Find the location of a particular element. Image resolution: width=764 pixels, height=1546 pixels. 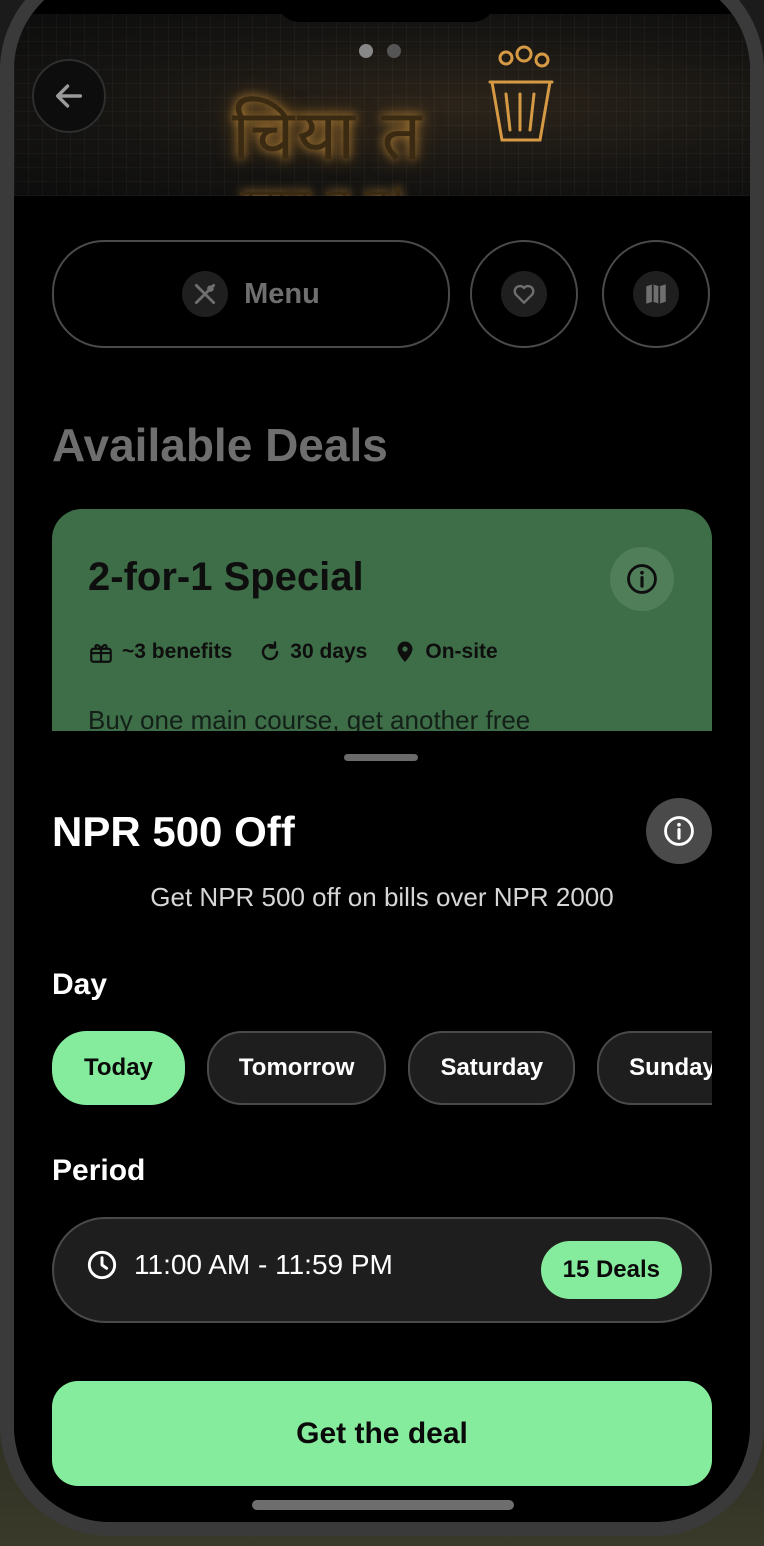

map-icon is located at coordinates (656, 294).